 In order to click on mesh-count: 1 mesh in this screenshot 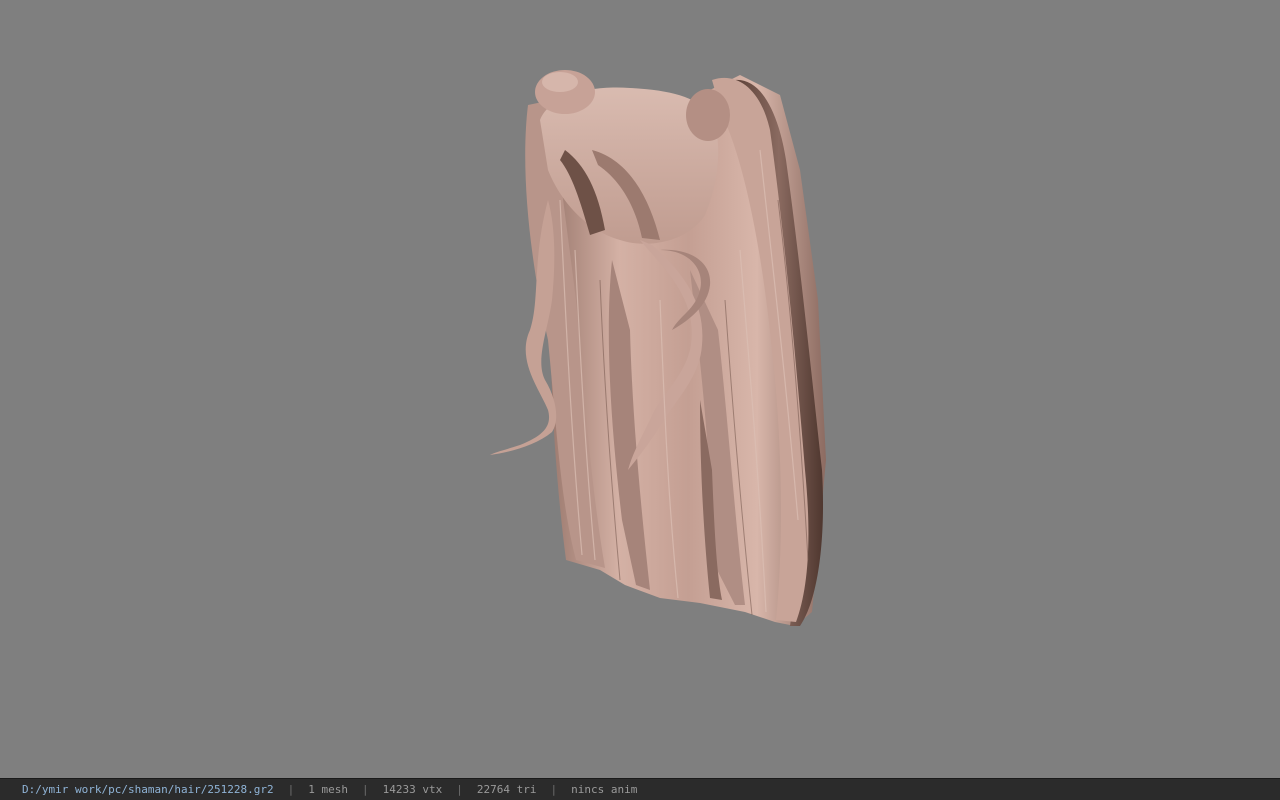, I will do `click(328, 789)`.